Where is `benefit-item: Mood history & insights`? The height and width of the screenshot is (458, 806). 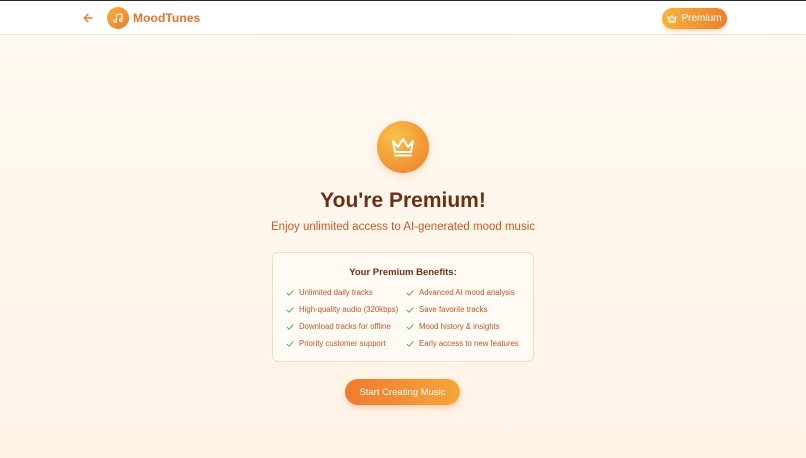 benefit-item: Mood history & insights is located at coordinates (453, 326).